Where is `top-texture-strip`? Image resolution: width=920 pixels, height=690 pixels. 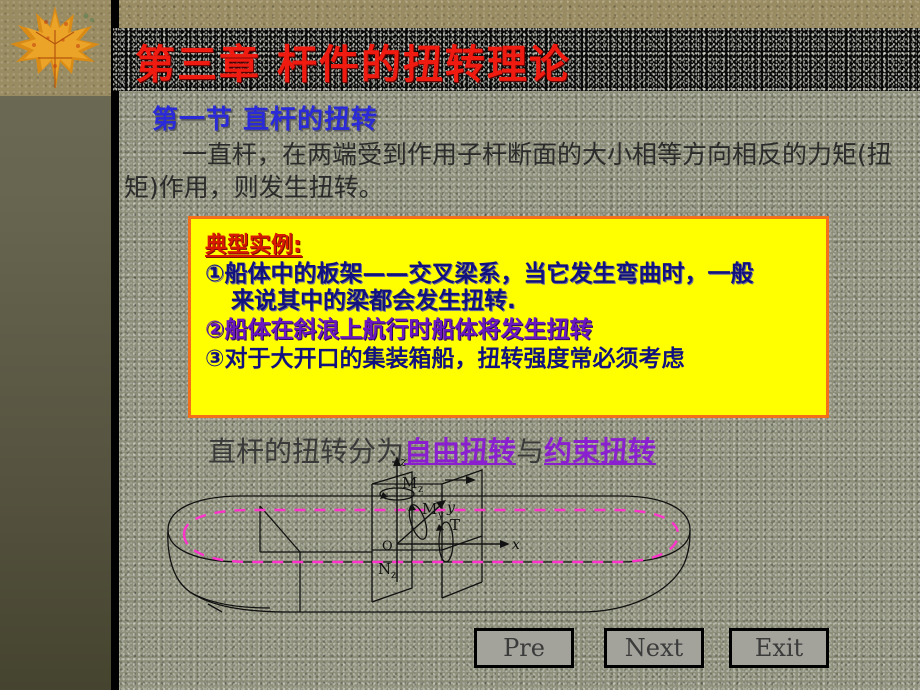 top-texture-strip is located at coordinates (460, 14).